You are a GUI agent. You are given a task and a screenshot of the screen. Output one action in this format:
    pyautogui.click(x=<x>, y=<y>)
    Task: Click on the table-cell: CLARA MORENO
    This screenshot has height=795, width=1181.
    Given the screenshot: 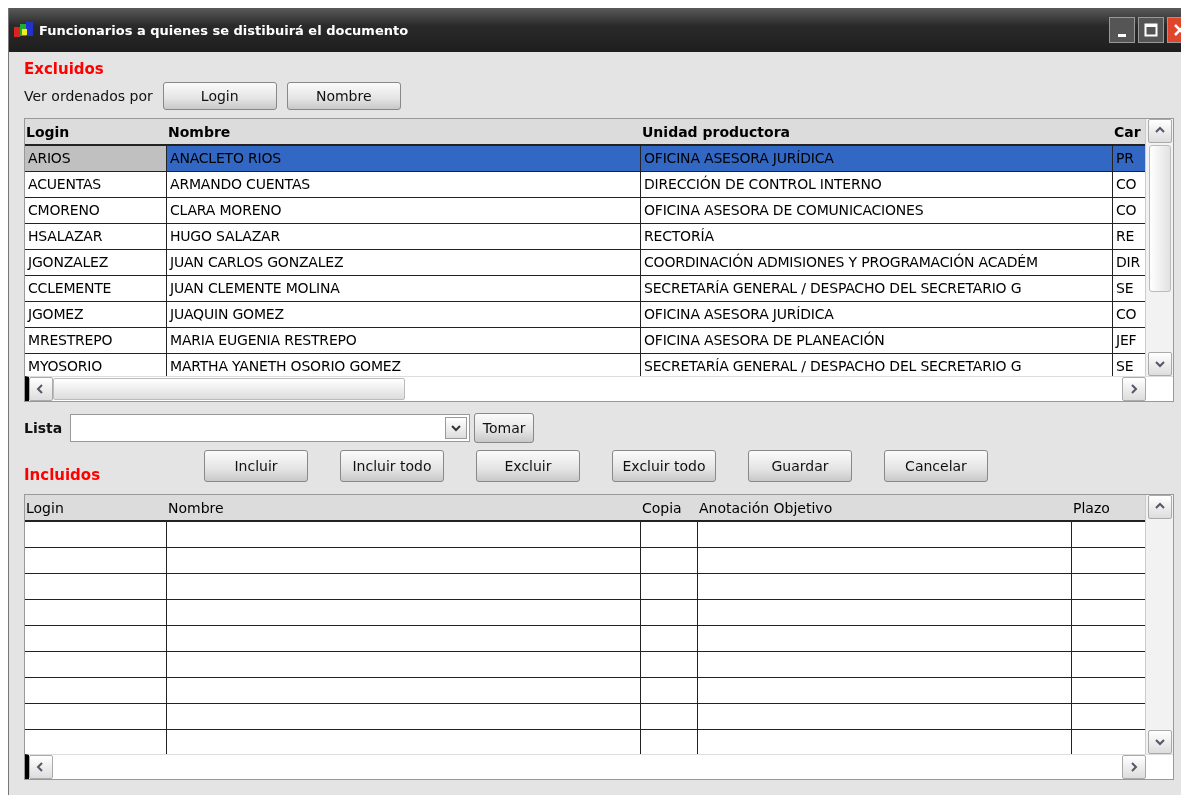 What is the action you would take?
    pyautogui.click(x=404, y=210)
    